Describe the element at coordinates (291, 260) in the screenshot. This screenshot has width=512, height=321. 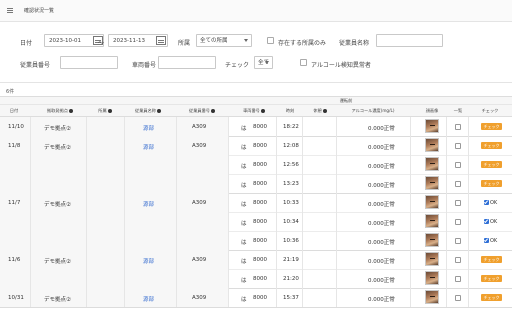
I see `cell-time: 21:19` at that location.